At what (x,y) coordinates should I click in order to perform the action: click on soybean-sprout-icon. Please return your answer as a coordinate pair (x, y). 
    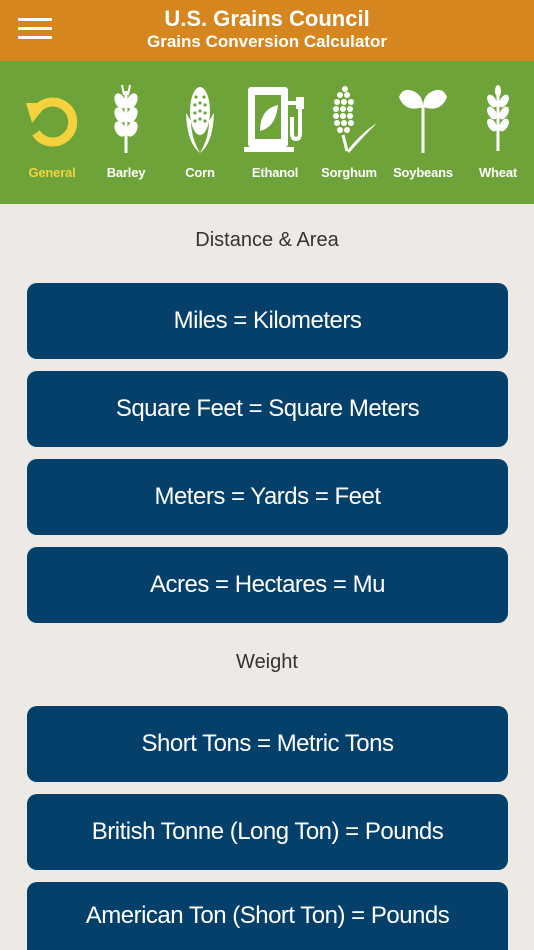
    Looking at the image, I should click on (423, 123).